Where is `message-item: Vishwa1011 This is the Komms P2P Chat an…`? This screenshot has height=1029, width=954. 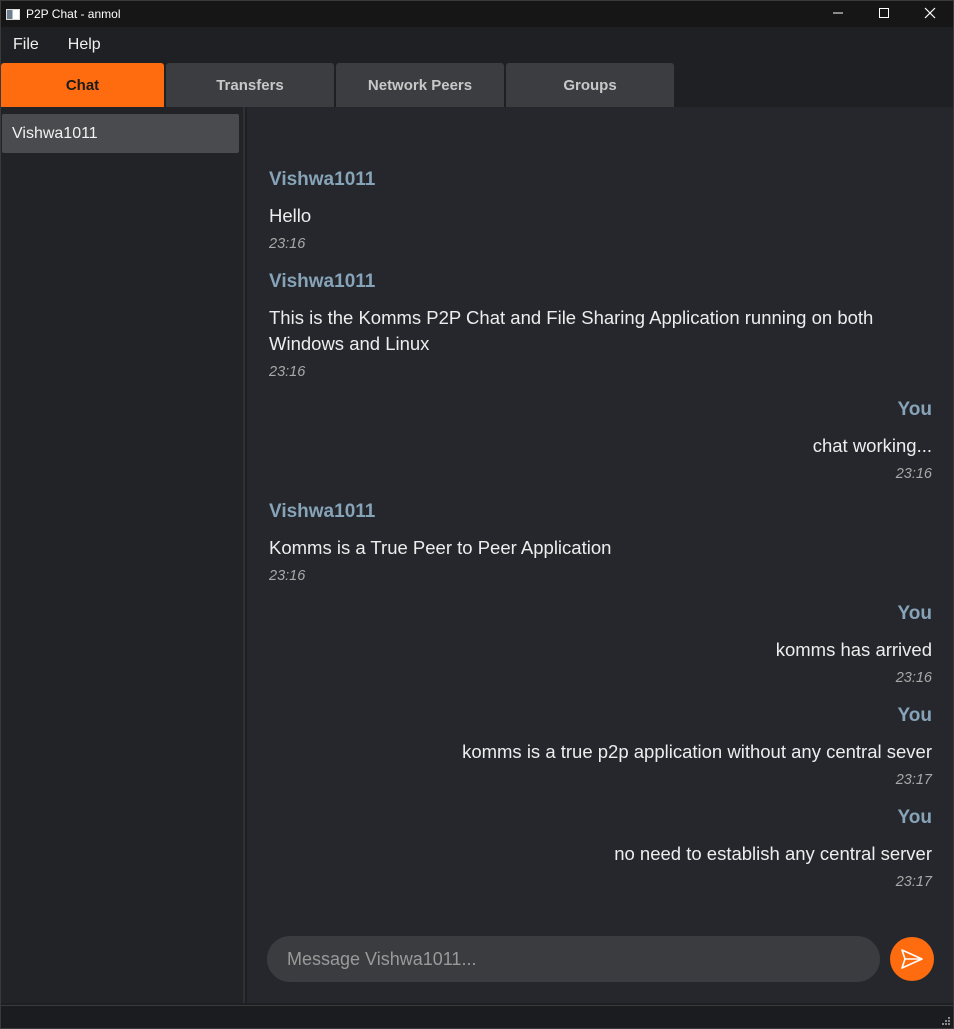 message-item: Vishwa1011 This is the Komms P2P Chat an… is located at coordinates (600, 325).